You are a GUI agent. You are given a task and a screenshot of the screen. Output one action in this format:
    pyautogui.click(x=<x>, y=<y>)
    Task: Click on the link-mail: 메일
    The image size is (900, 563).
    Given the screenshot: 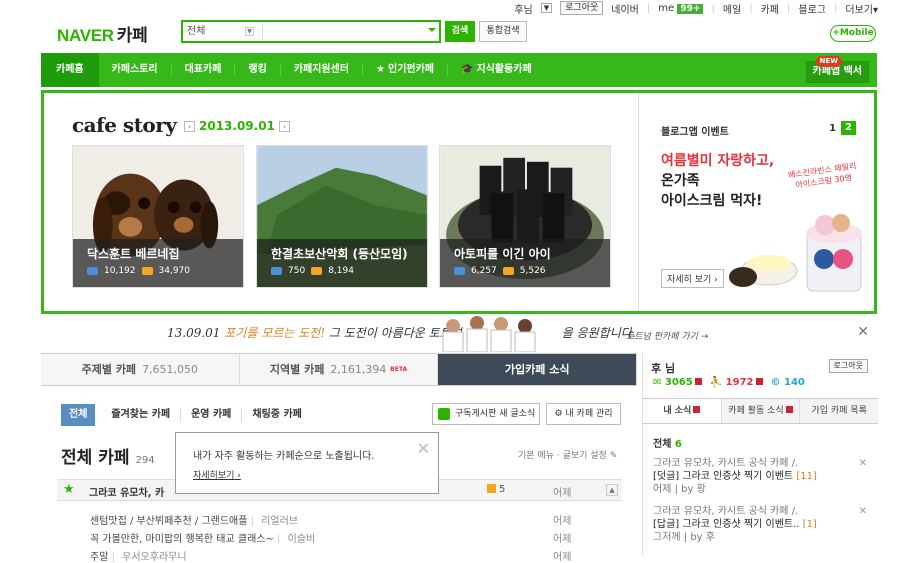 What is the action you would take?
    pyautogui.click(x=732, y=8)
    